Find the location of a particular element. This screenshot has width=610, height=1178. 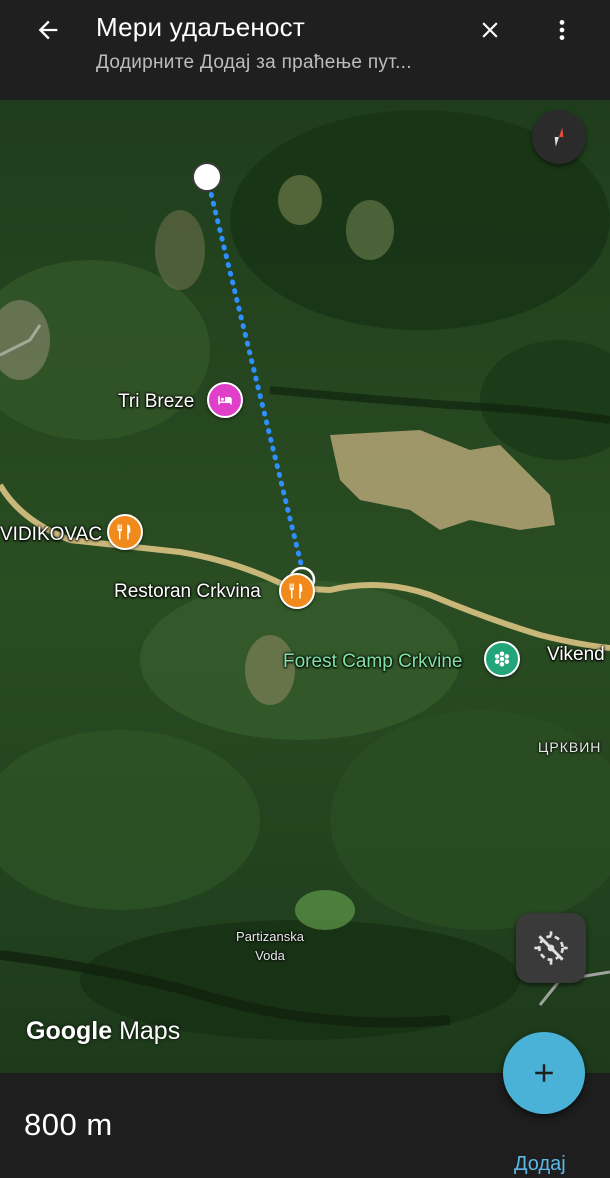

page-title: Мери удаљеност is located at coordinates (200, 27).